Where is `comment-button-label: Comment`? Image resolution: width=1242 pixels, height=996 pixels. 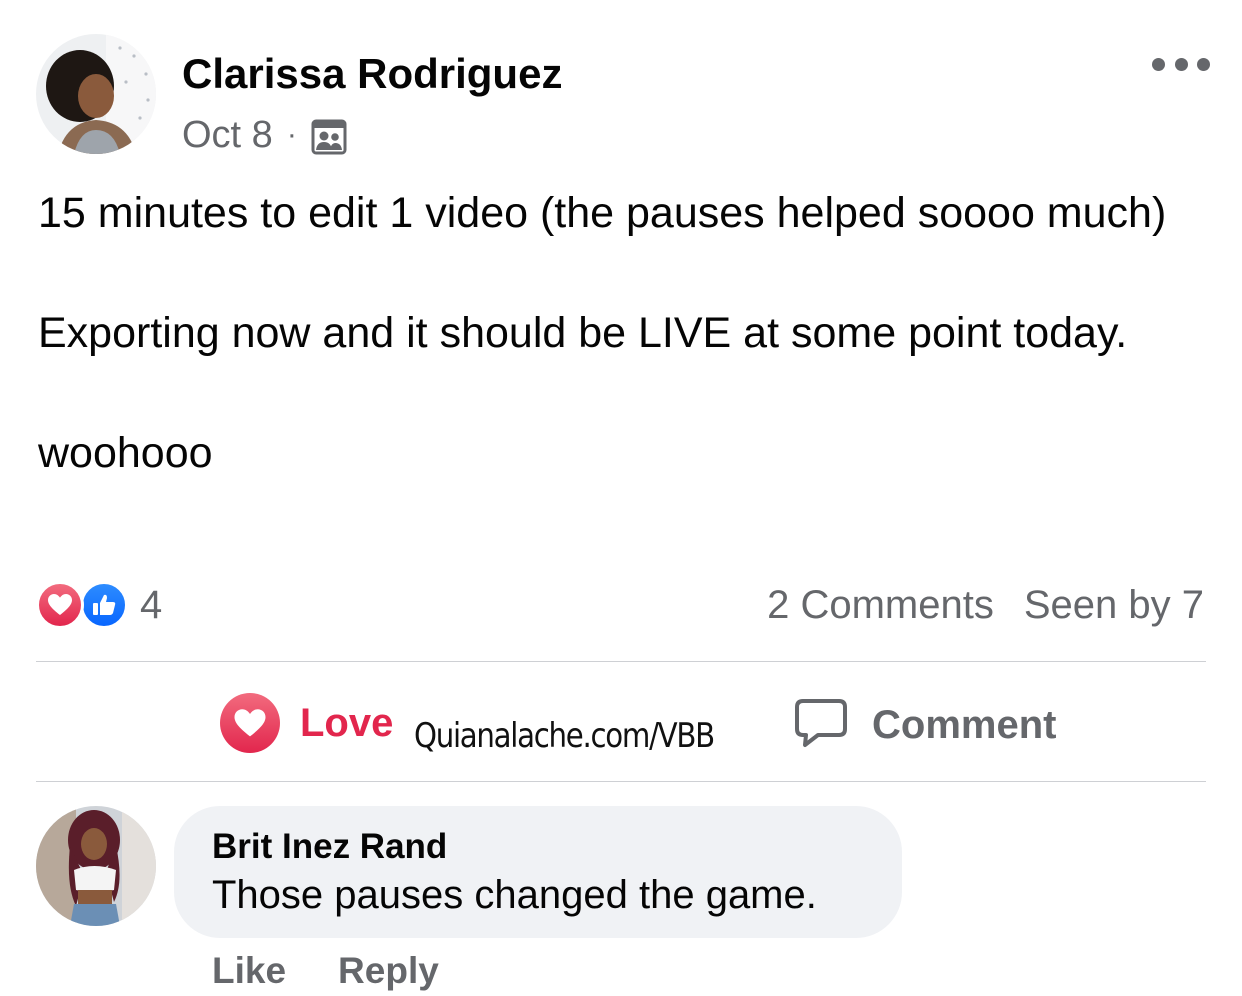
comment-button-label: Comment is located at coordinates (964, 724).